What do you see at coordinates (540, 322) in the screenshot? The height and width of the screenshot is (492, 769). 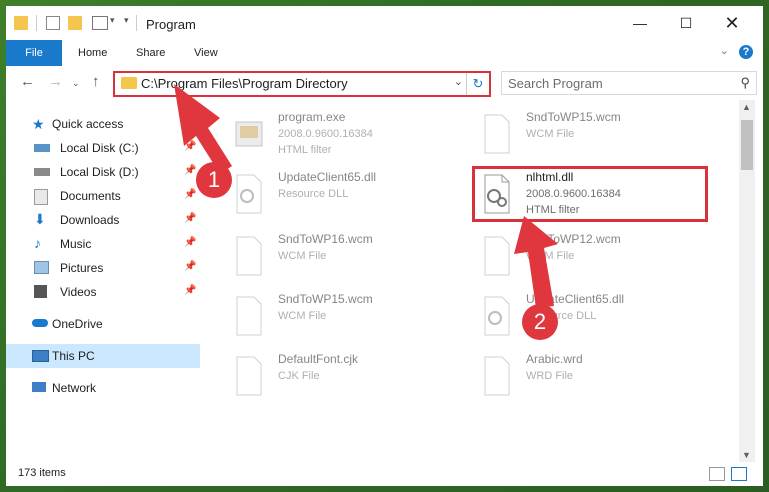 I see `callout-2: 2` at bounding box center [540, 322].